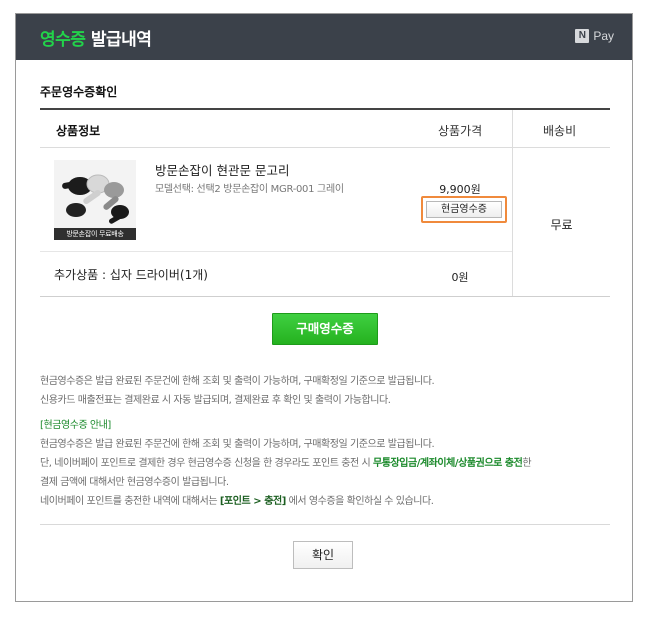 Image resolution: width=650 pixels, height=621 pixels. I want to click on purchase-receipt-button: 구매영수증, so click(325, 329).